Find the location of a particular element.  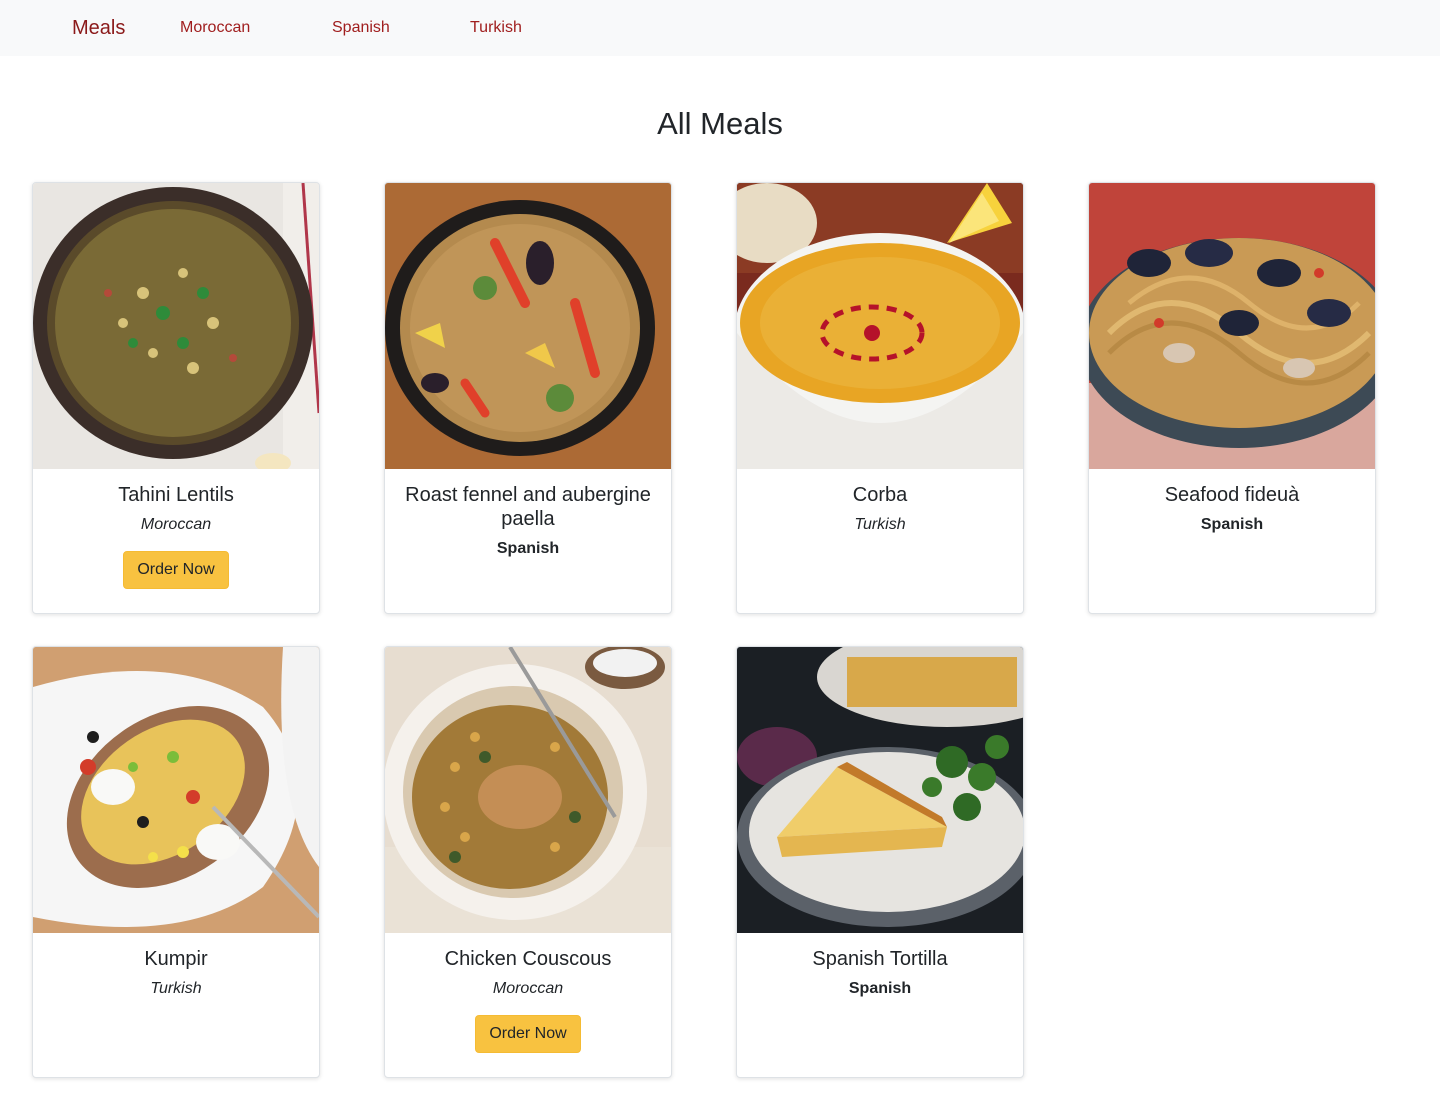

soup-image is located at coordinates (880, 326).